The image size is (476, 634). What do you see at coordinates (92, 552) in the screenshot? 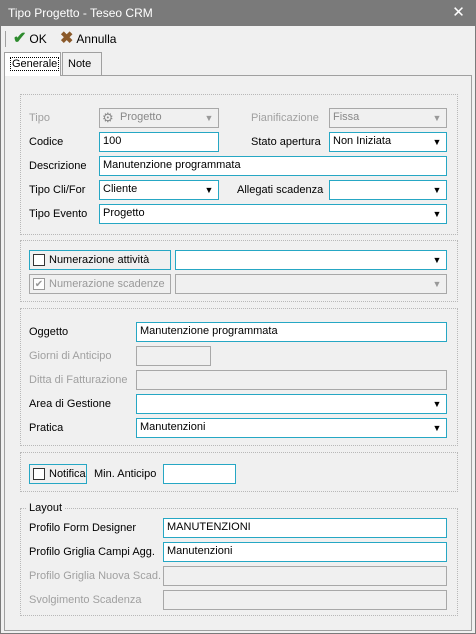
I see `profilo-griglia-campi-label: Profilo Griglia Campi Agg.` at bounding box center [92, 552].